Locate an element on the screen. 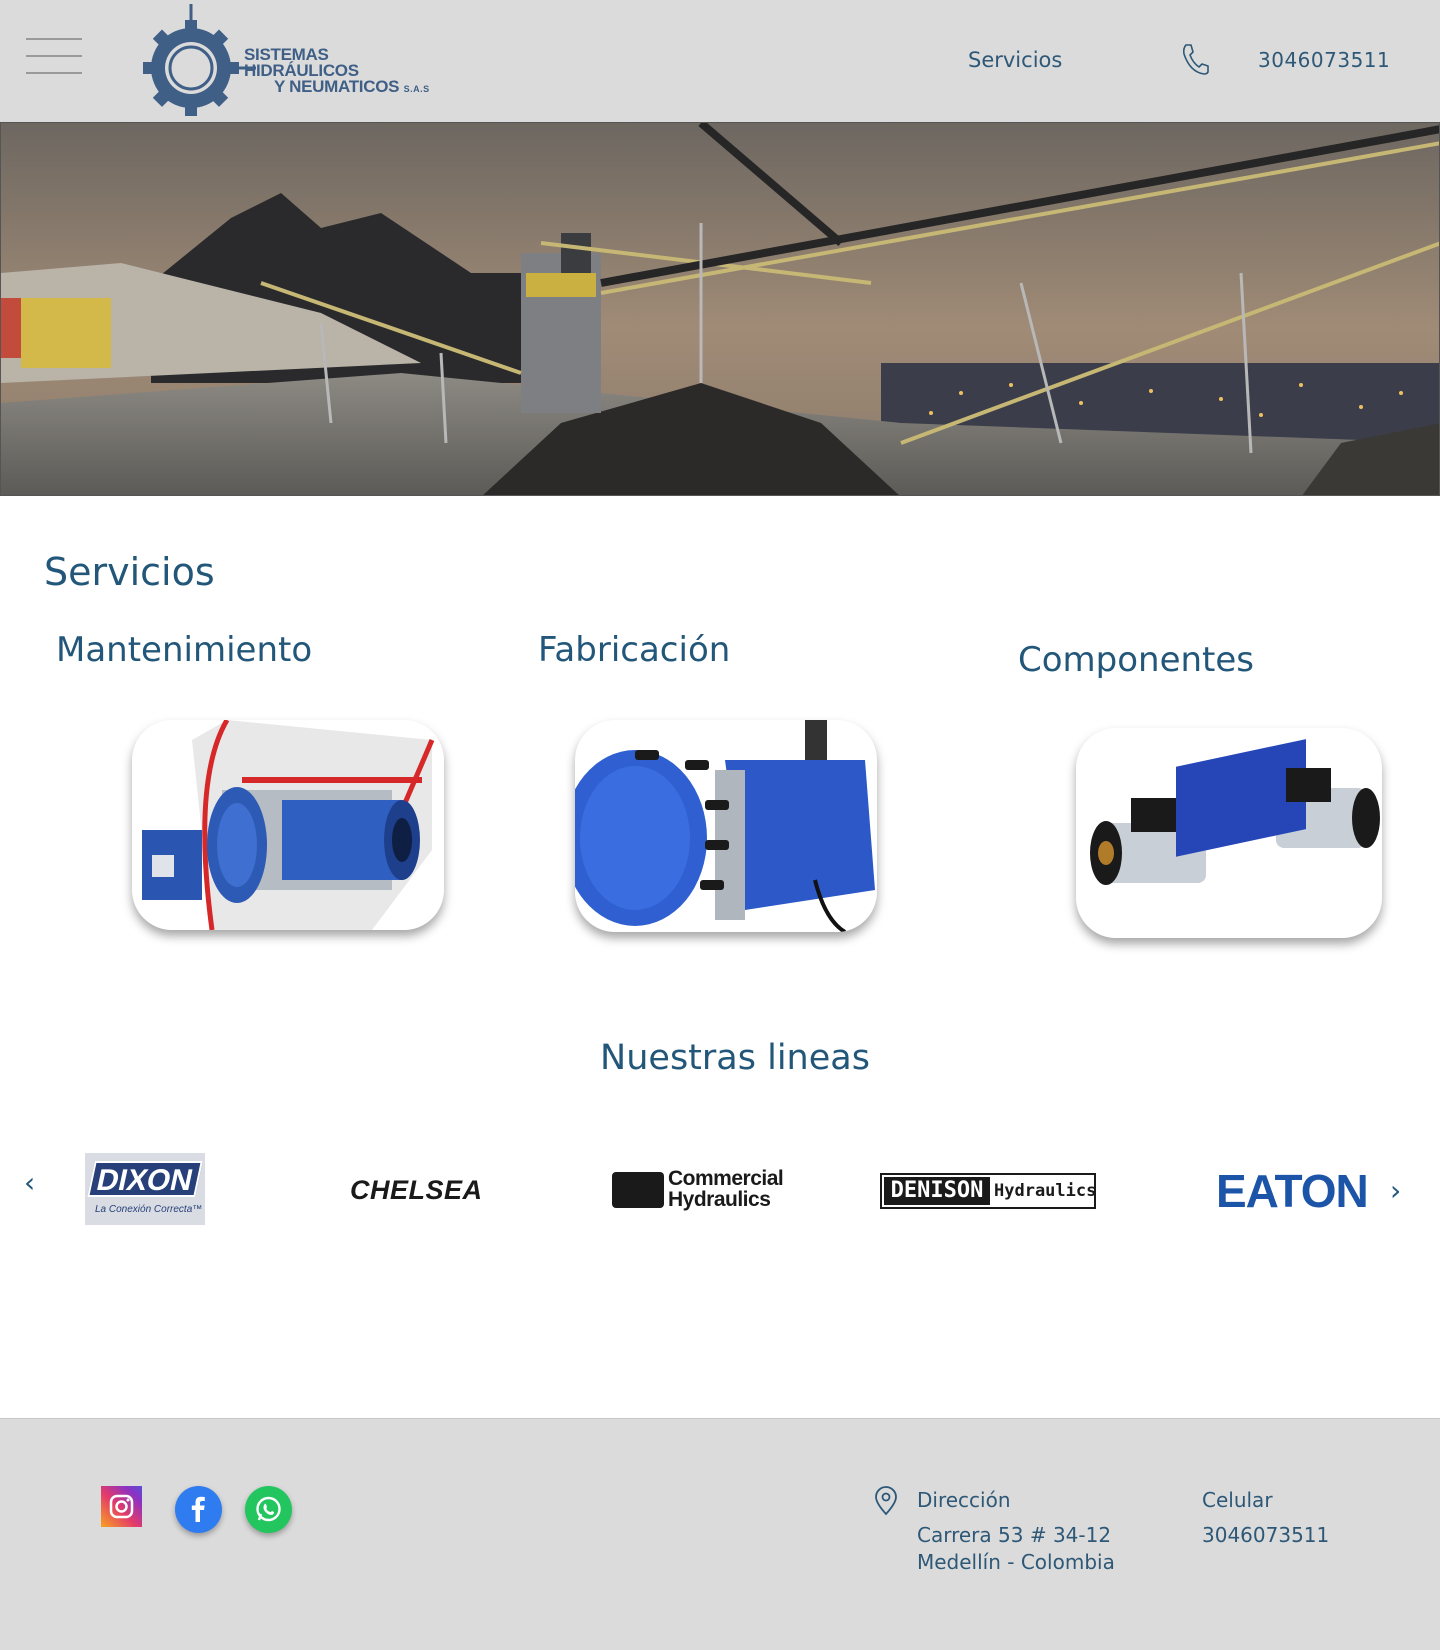 The width and height of the screenshot is (1440, 1650). commercial-emblem is located at coordinates (638, 1190).